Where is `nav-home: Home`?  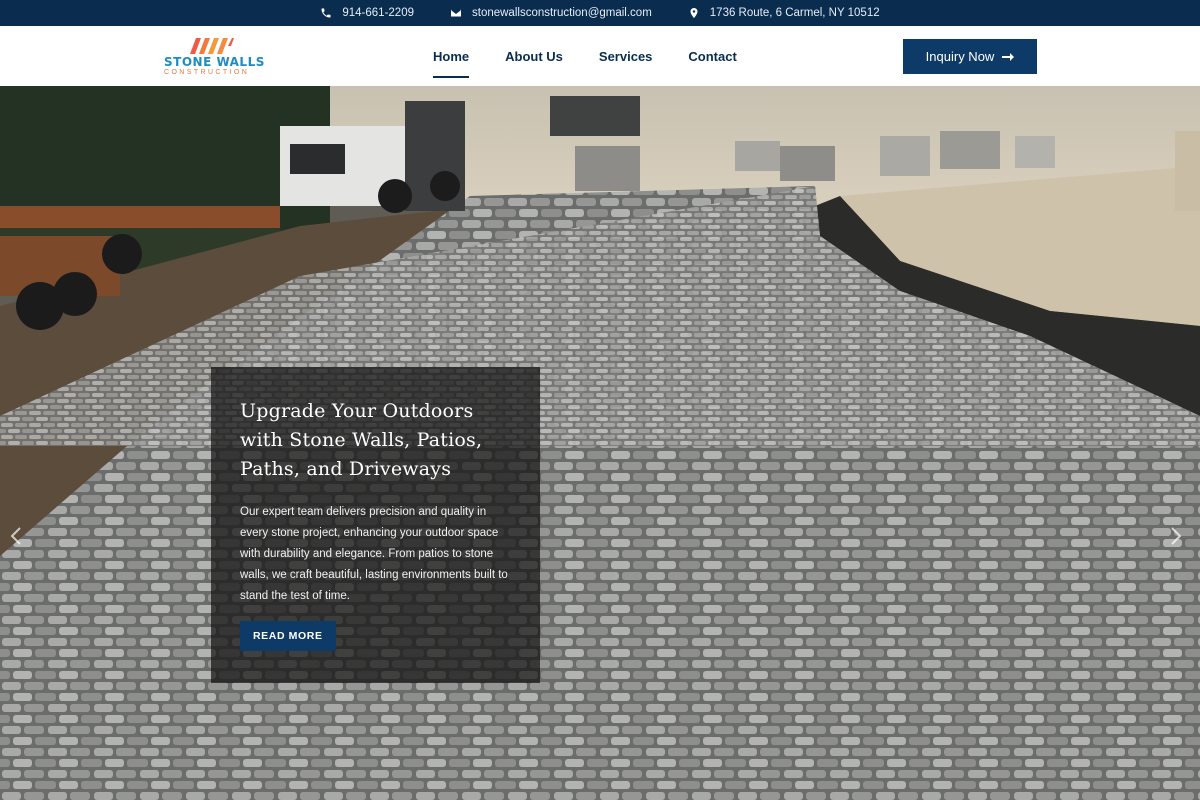
nav-home: Home is located at coordinates (451, 60).